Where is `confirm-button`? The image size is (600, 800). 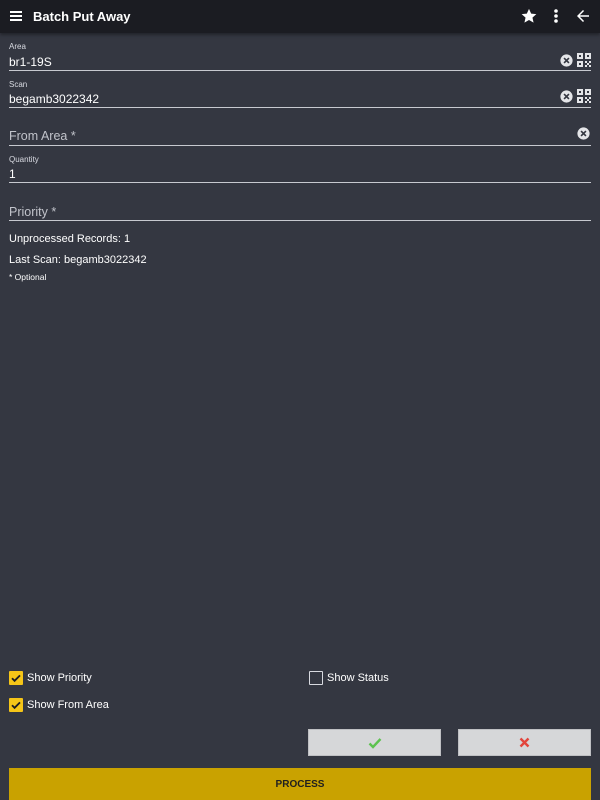
confirm-button is located at coordinates (374, 742).